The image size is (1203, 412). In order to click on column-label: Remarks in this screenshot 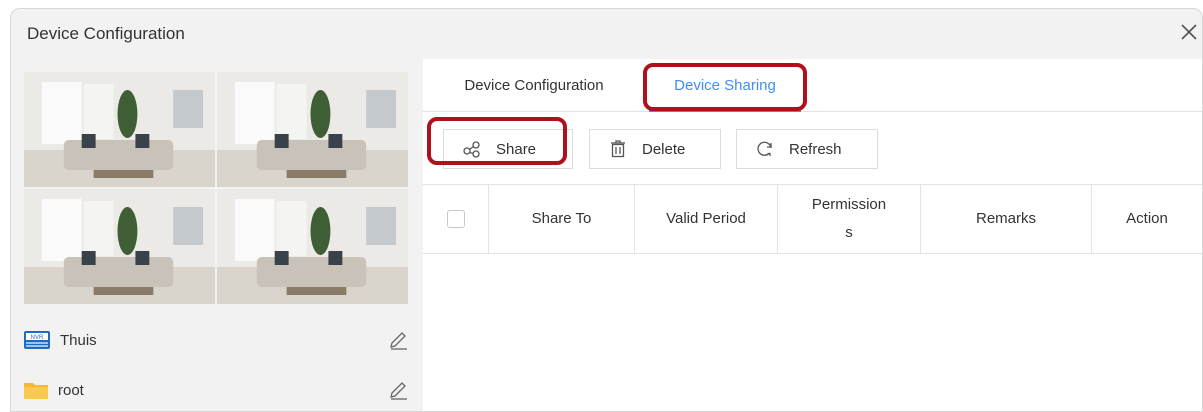, I will do `click(1005, 218)`.